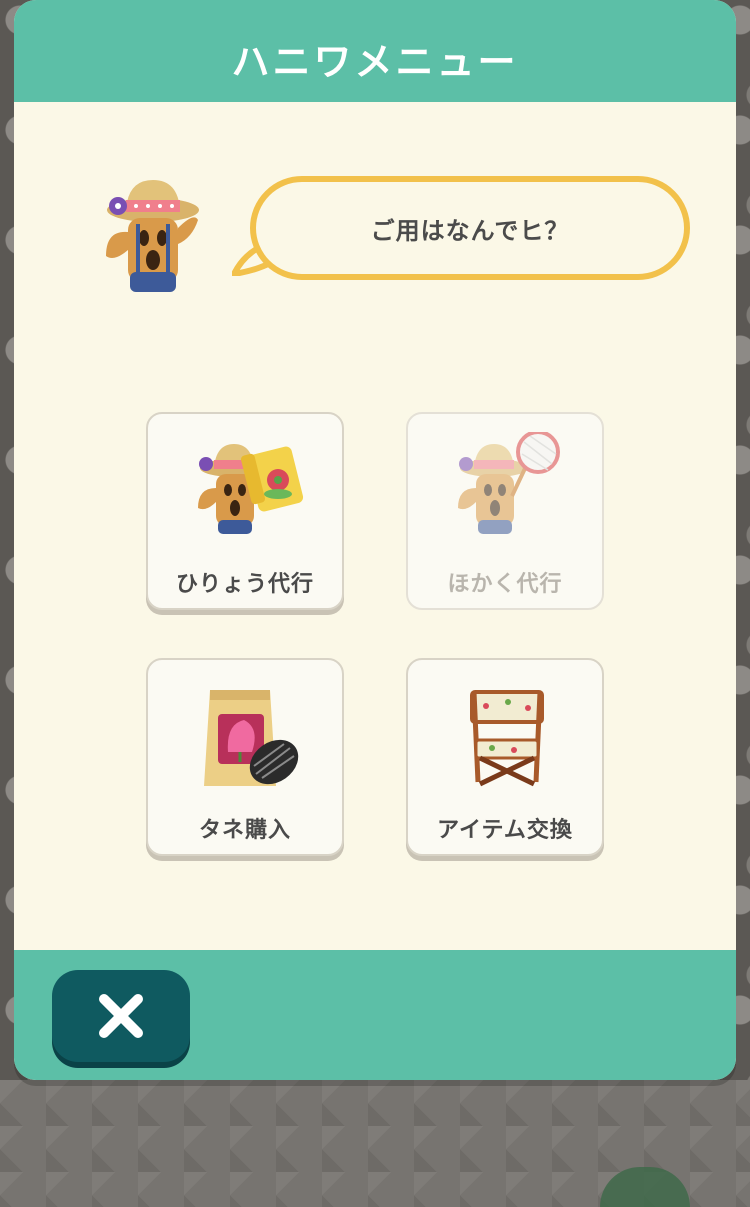 The width and height of the screenshot is (750, 1207). Describe the element at coordinates (505, 830) in the screenshot. I see `menu-item-label: アイテム交換` at that location.